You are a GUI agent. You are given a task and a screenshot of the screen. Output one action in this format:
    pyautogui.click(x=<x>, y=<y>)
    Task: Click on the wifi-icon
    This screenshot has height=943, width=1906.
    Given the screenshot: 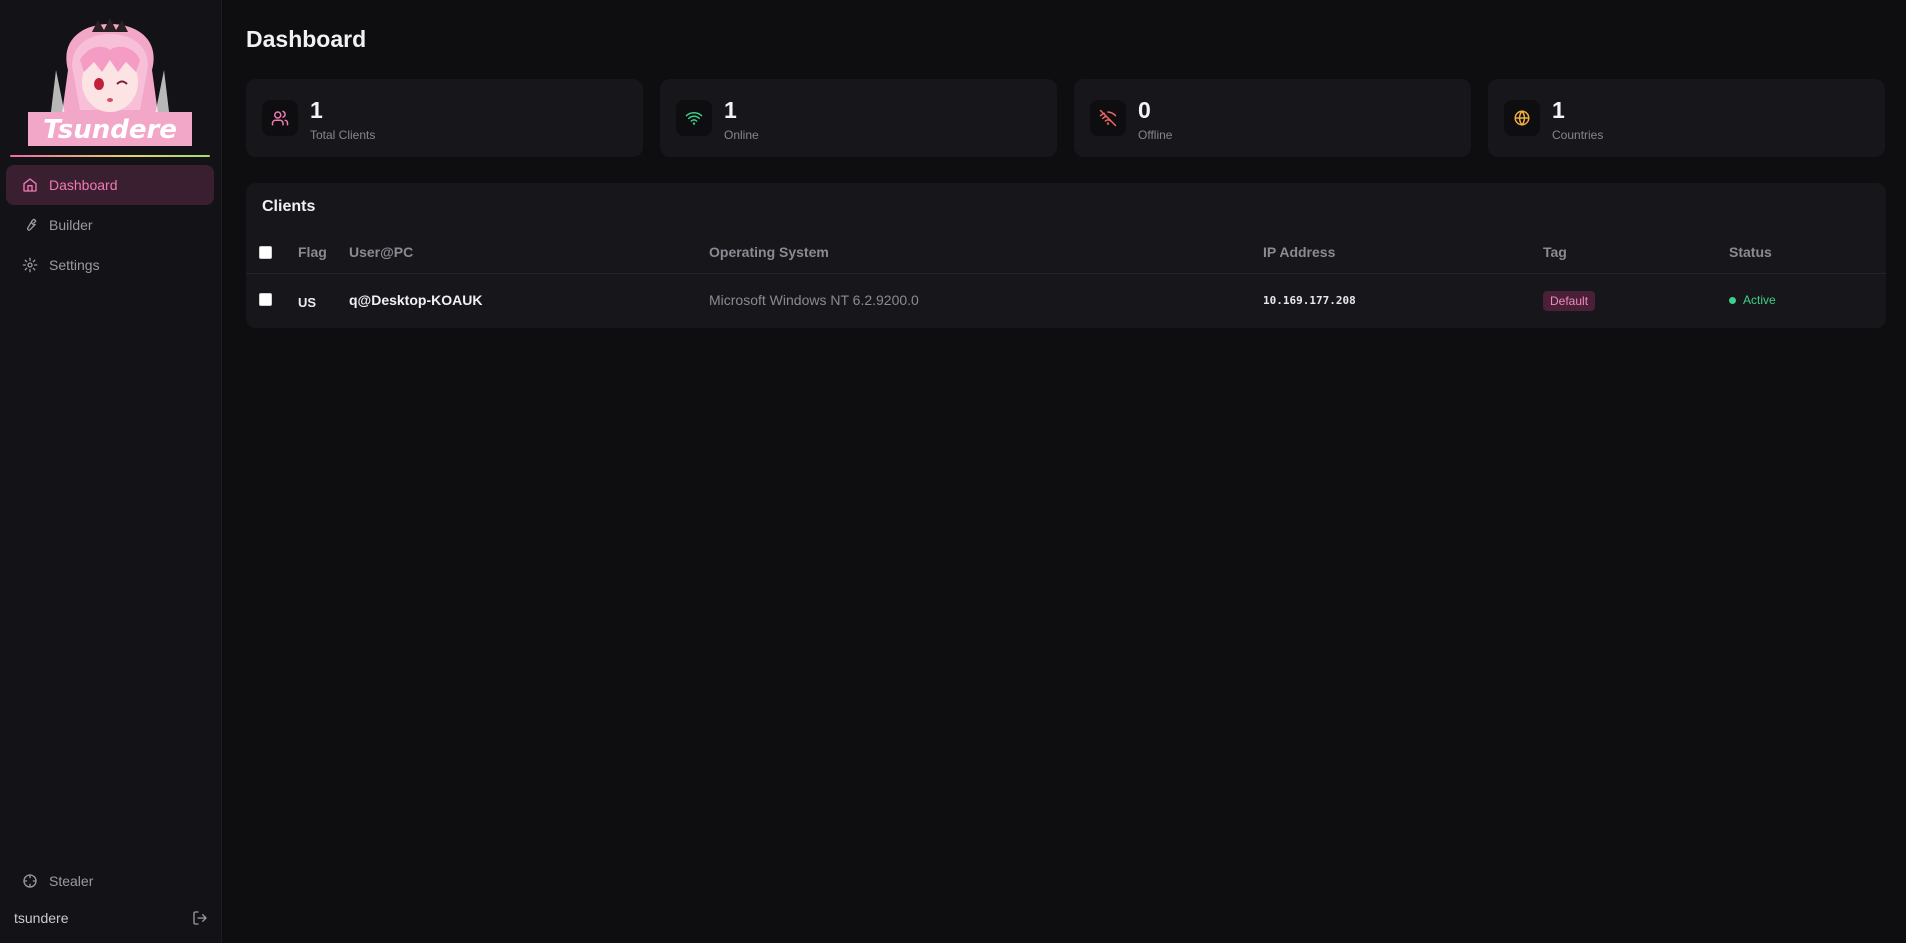 What is the action you would take?
    pyautogui.click(x=694, y=118)
    